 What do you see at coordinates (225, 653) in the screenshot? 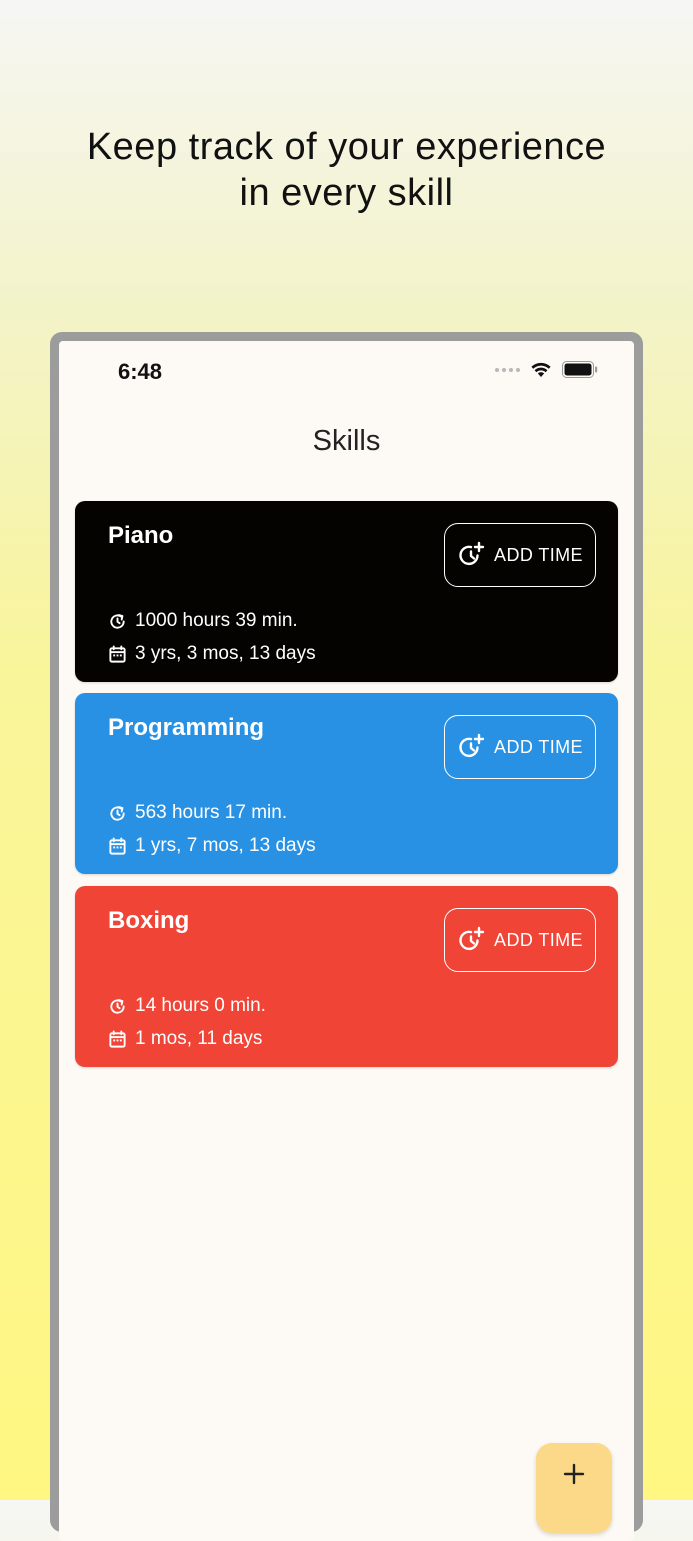
I see `duration-text: 3 yrs, 3 mos, 13 days` at bounding box center [225, 653].